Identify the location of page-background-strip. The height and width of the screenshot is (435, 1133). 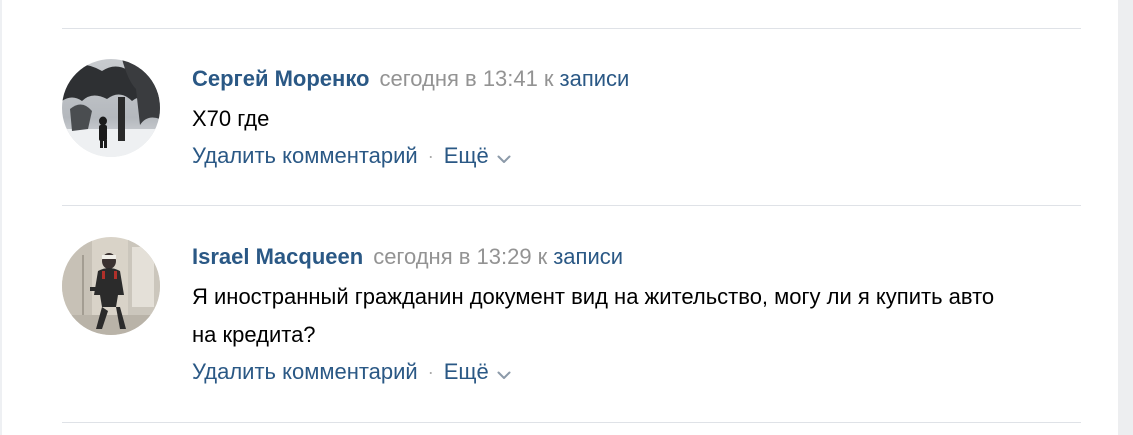
(1125, 217).